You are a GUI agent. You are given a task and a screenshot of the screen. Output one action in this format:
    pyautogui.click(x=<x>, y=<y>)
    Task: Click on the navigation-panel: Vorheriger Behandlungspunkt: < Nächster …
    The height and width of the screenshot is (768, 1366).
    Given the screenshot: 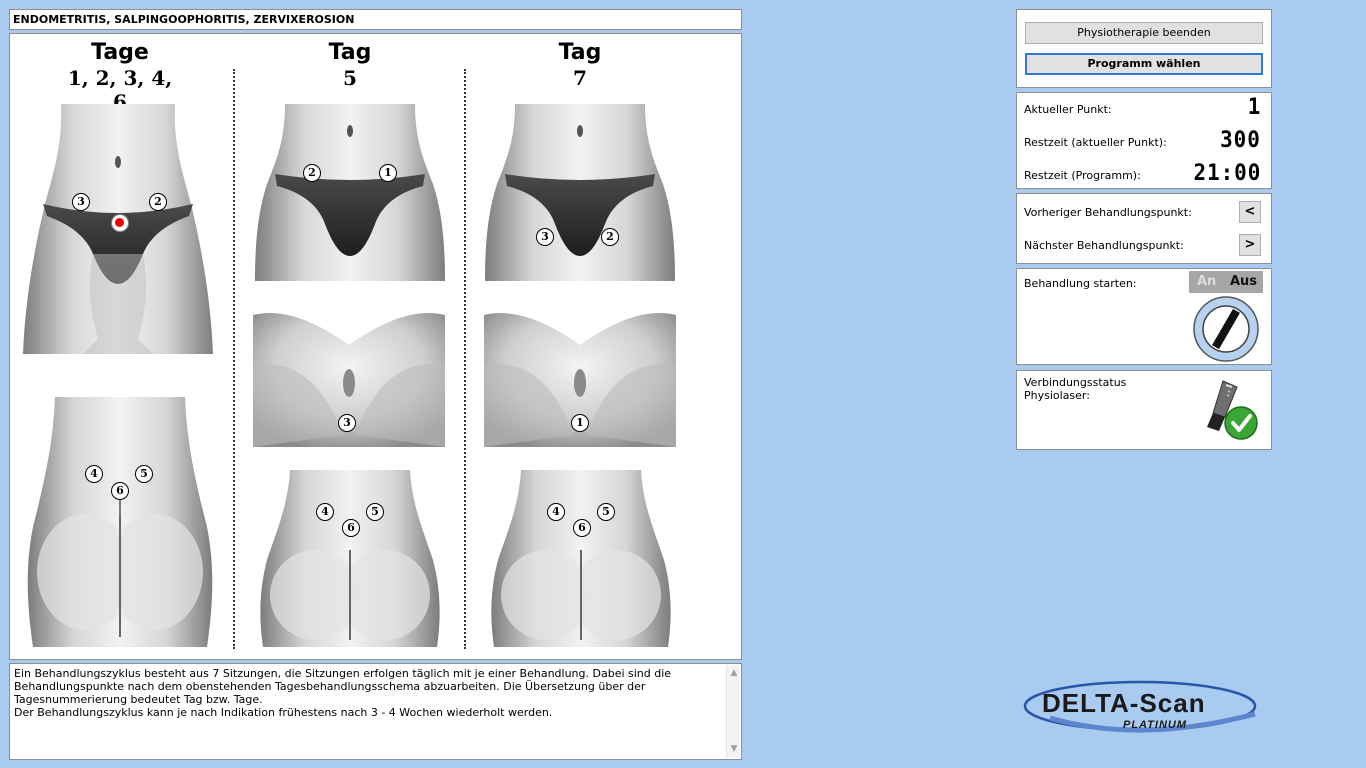 What is the action you would take?
    pyautogui.click(x=1144, y=228)
    